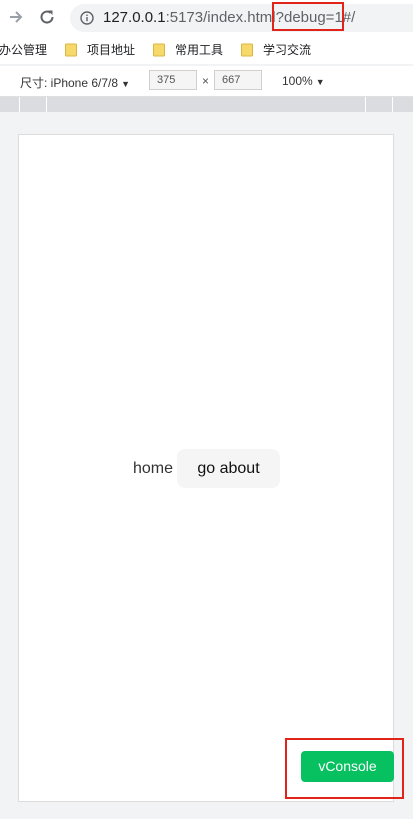 The image size is (413, 819). I want to click on bookmarks-bar: 办公管理 项目地址 常用工具 学习交流, so click(206, 50).